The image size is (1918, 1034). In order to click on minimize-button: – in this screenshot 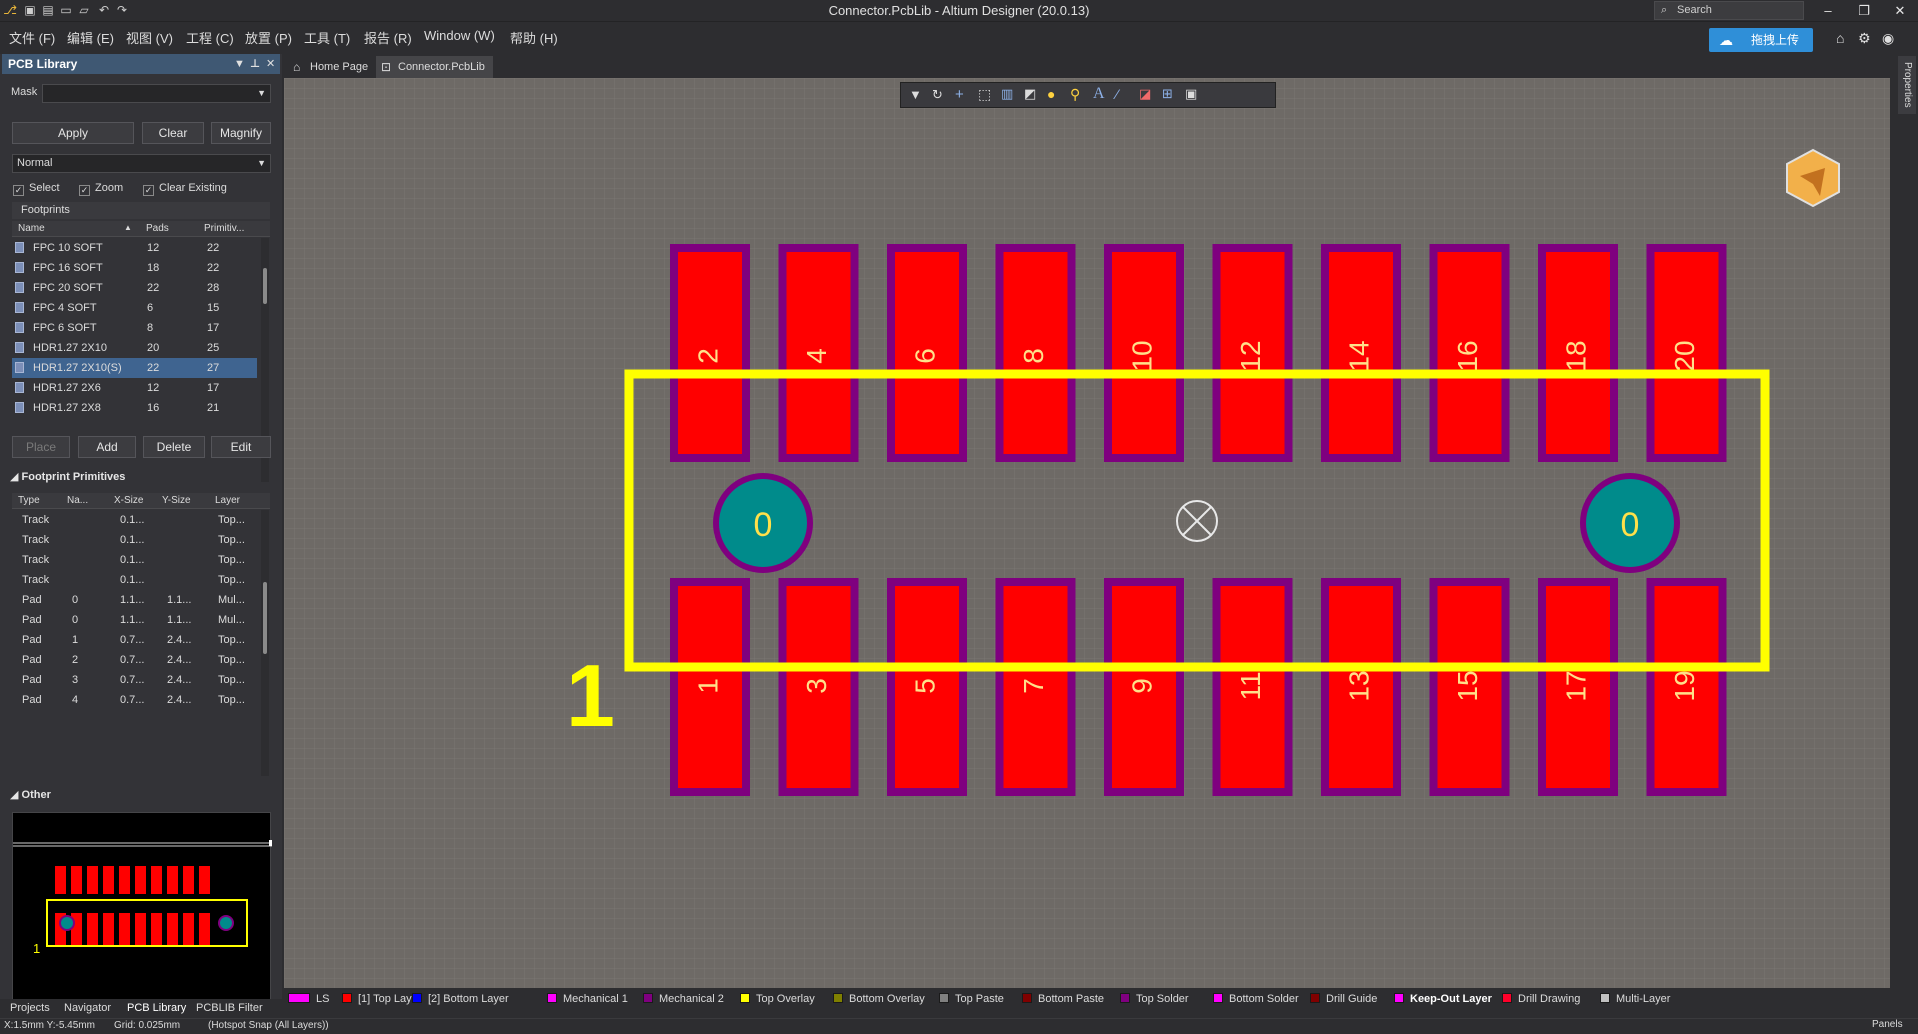, I will do `click(1828, 11)`.